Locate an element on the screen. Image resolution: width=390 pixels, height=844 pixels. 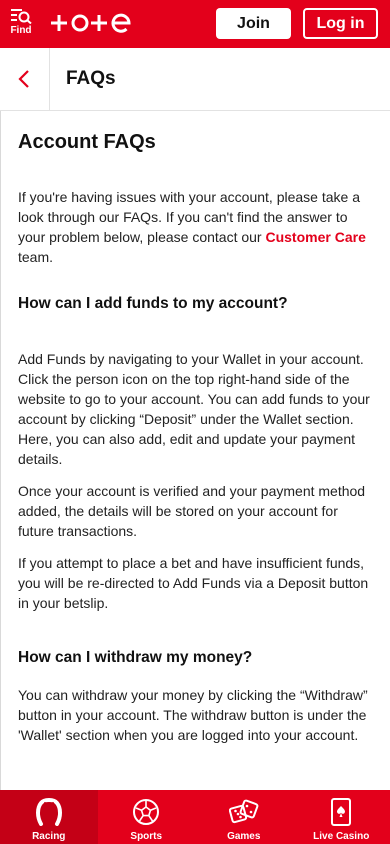
nav-label-games: Games is located at coordinates (244, 836).